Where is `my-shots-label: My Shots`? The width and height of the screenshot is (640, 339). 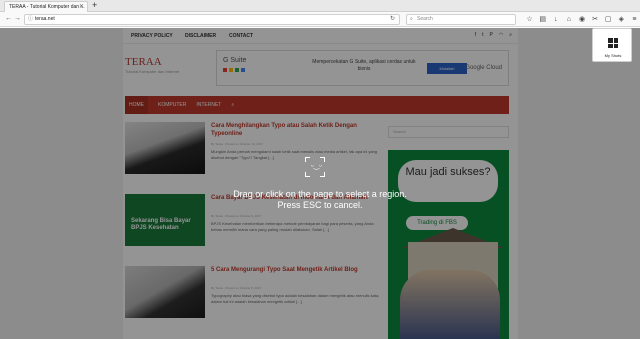
my-shots-label: My Shots is located at coordinates (613, 55).